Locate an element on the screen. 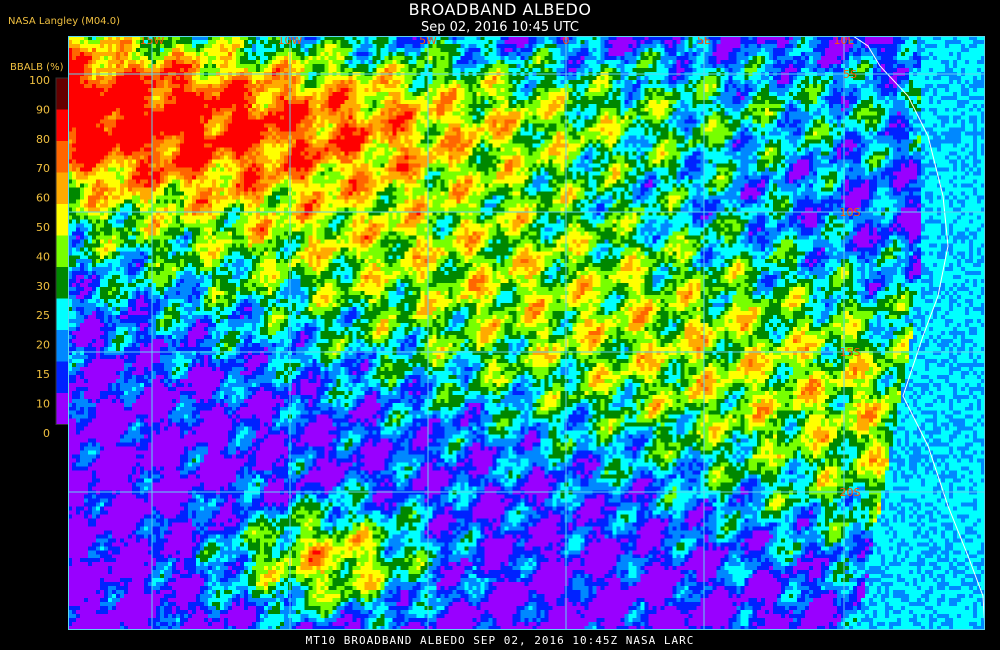 This screenshot has height=650, width=1000. legend-tick-label: 100 is located at coordinates (39, 80).